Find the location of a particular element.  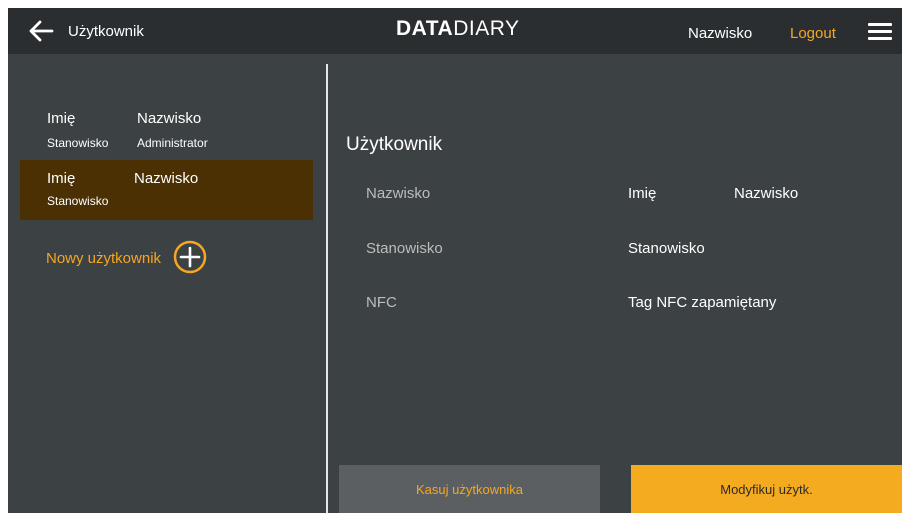

brand-logo: DATADIARY is located at coordinates (458, 29).